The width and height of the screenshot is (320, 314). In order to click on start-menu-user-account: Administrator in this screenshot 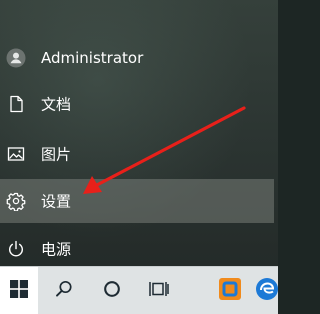, I will do `click(137, 58)`.